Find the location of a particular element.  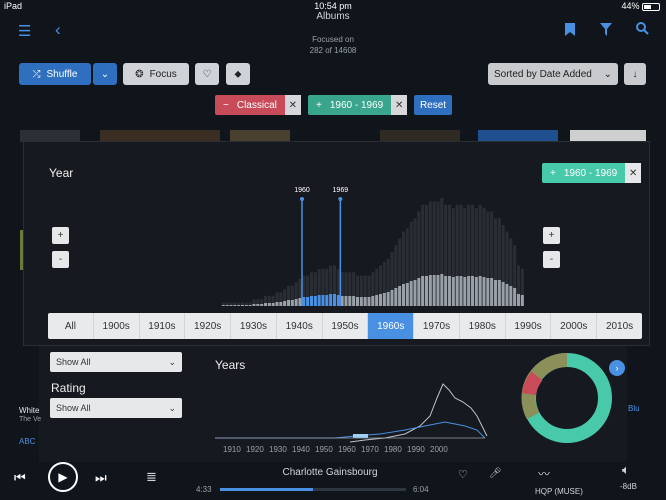

album-artist: The Ve is located at coordinates (30, 419).